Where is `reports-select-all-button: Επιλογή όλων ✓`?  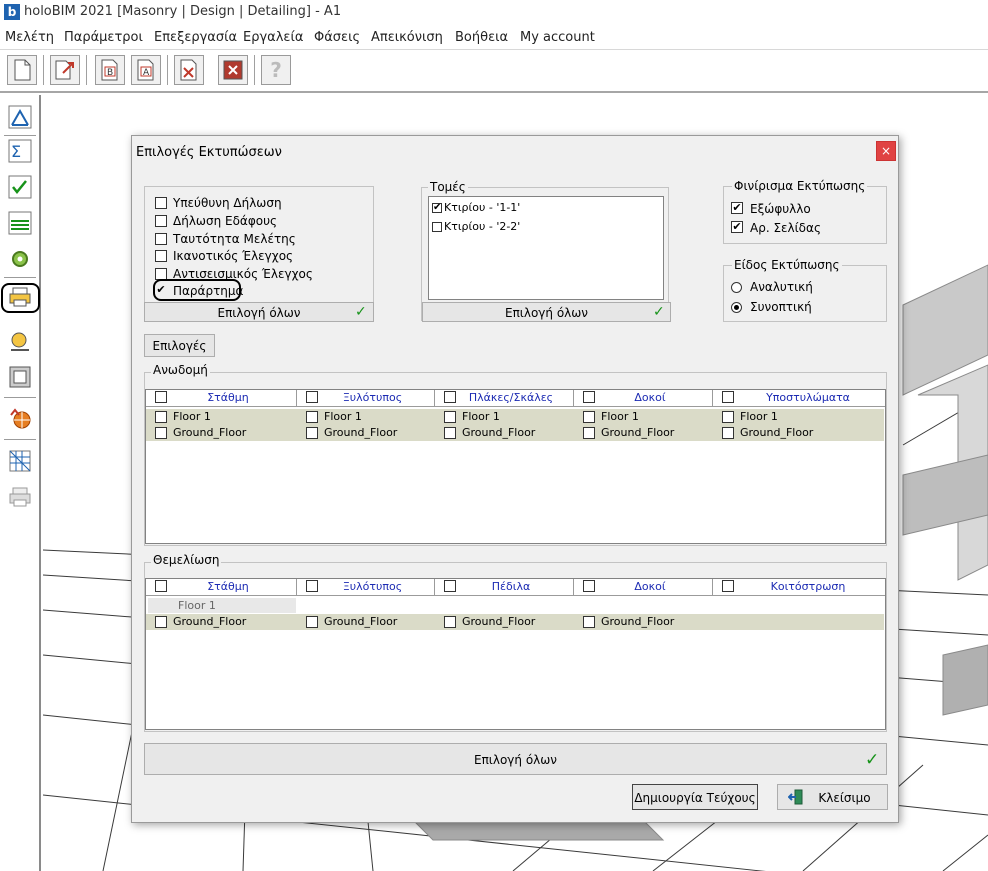
reports-select-all-button: Επιλογή όλων ✓ is located at coordinates (259, 312).